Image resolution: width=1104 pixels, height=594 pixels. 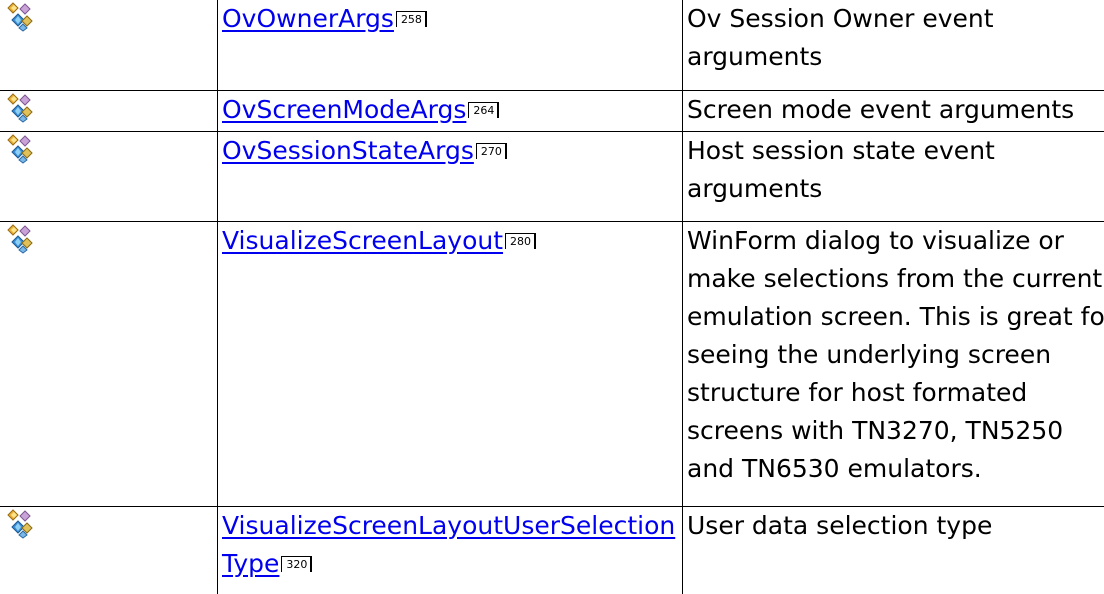 I want to click on page-reference: 320, so click(x=297, y=563).